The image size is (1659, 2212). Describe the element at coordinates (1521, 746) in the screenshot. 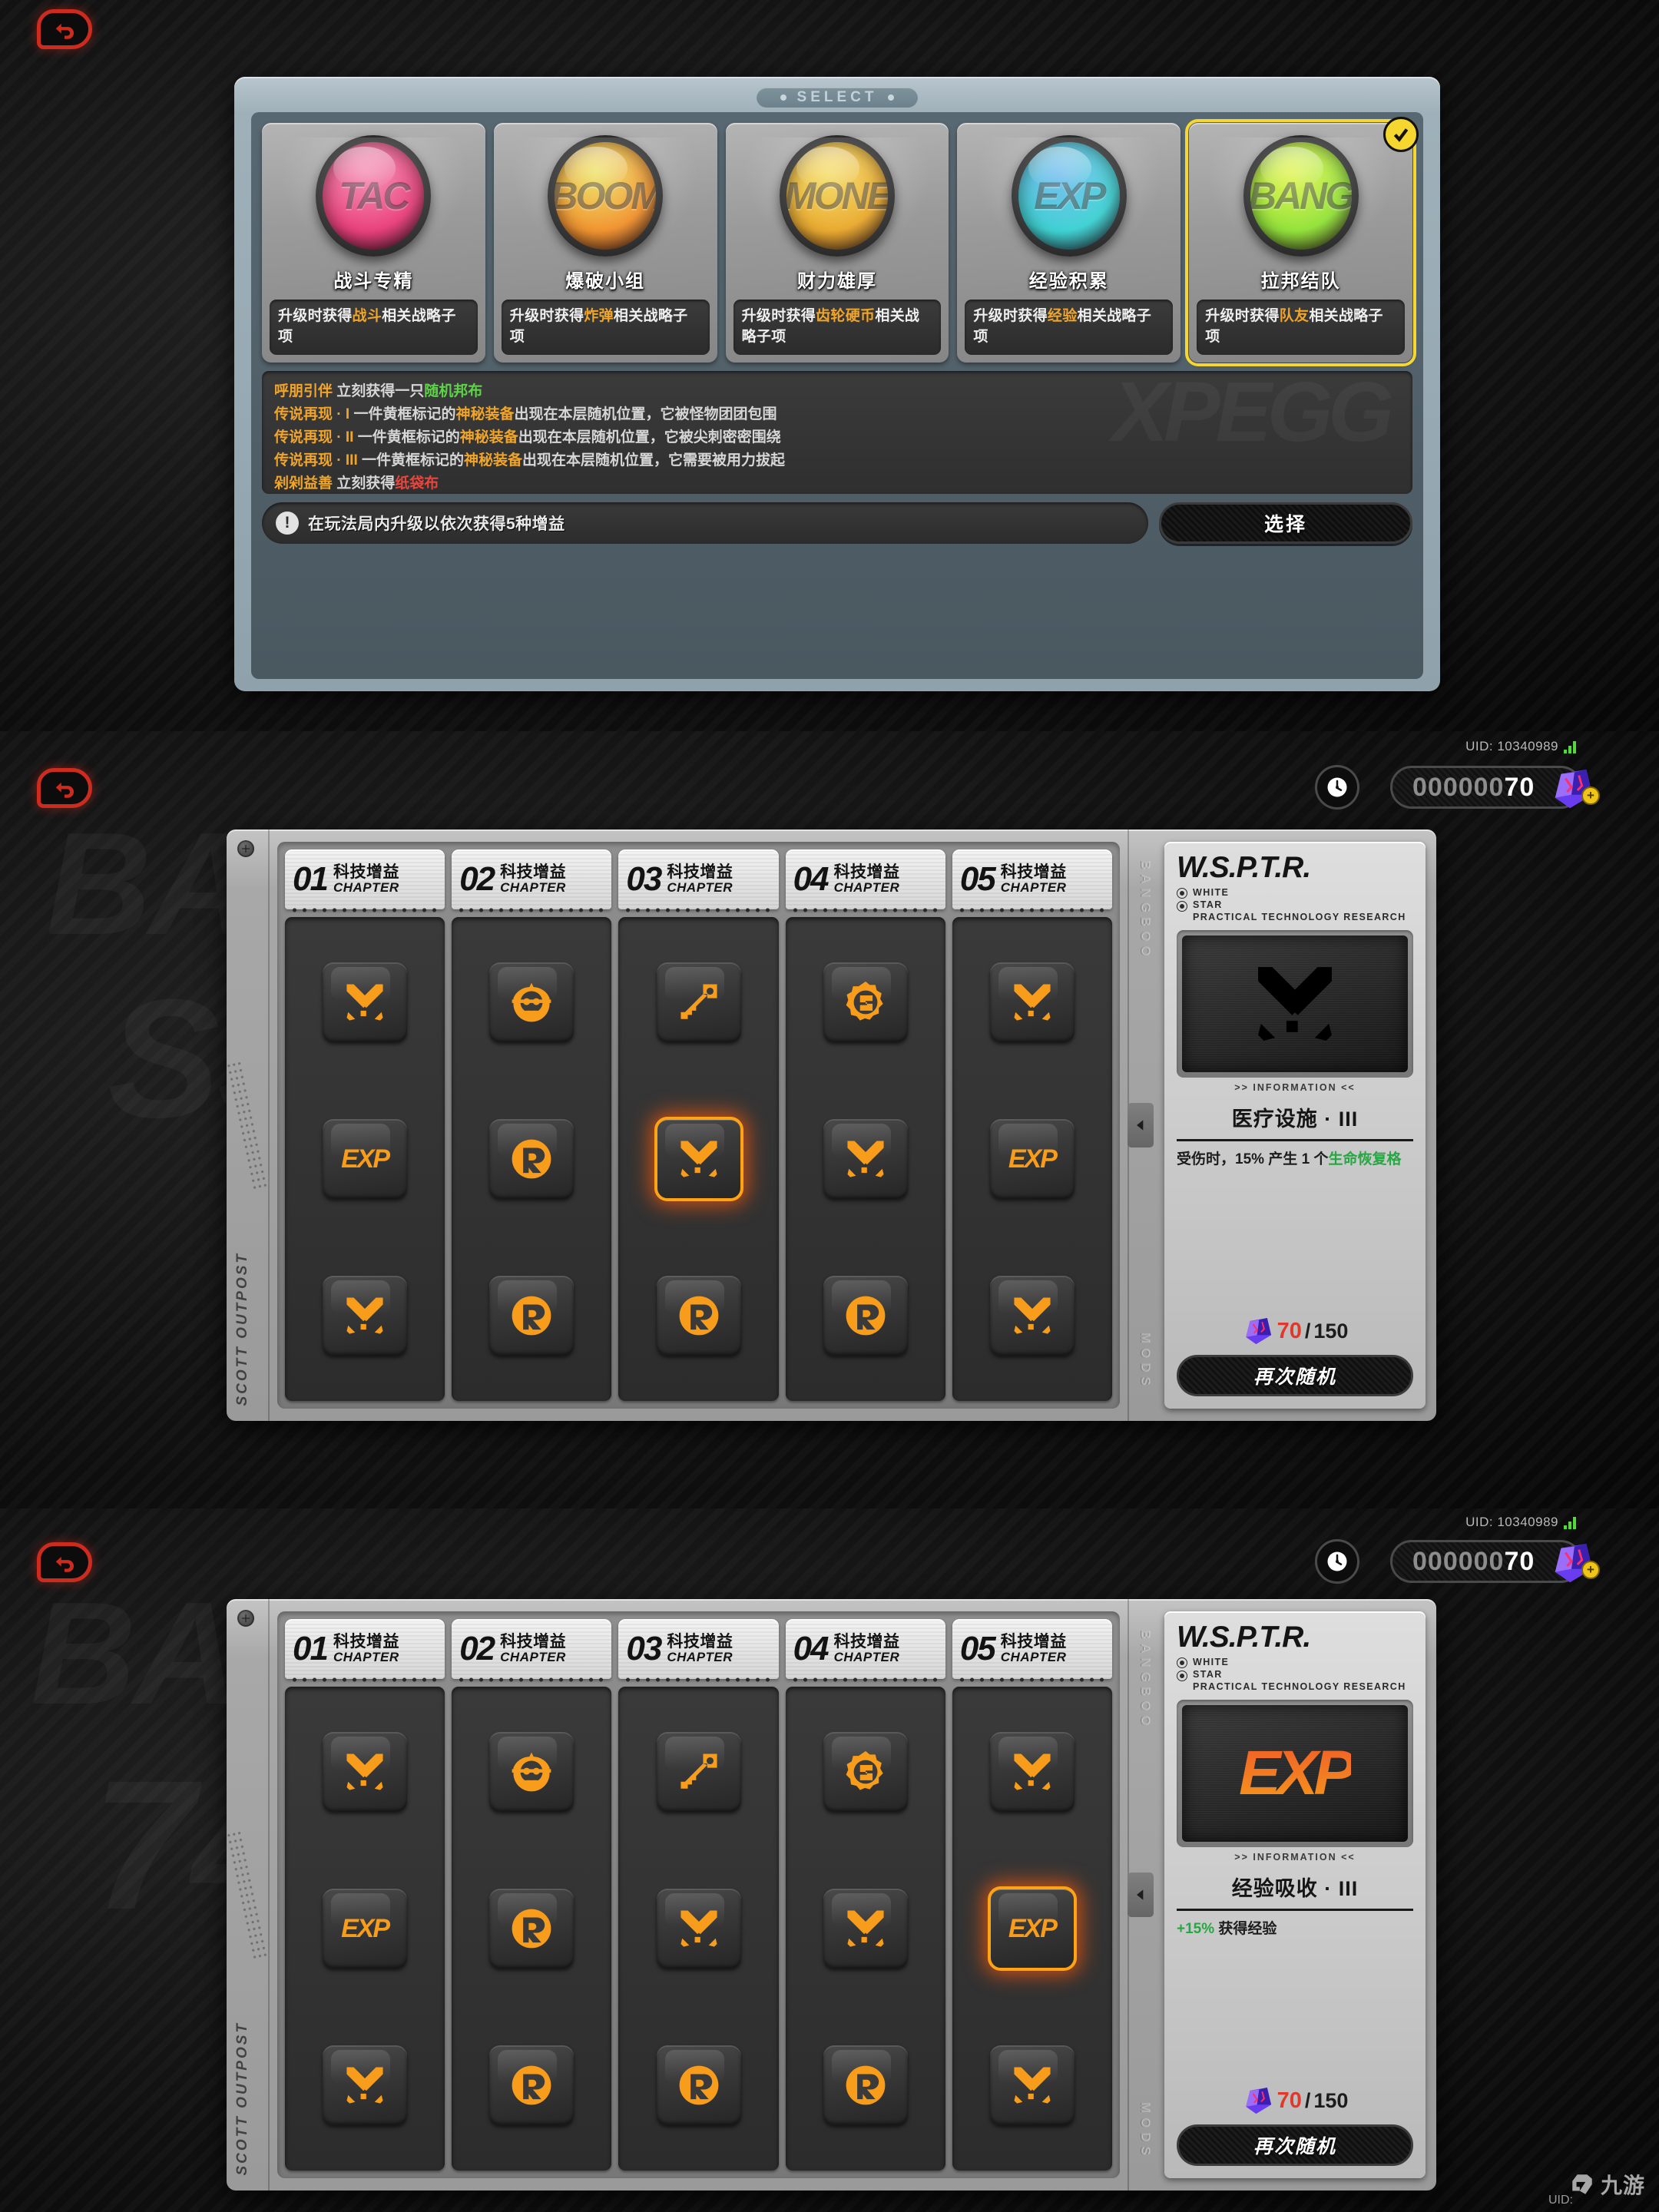

I see `uid-display-a: UID: 10340989` at that location.